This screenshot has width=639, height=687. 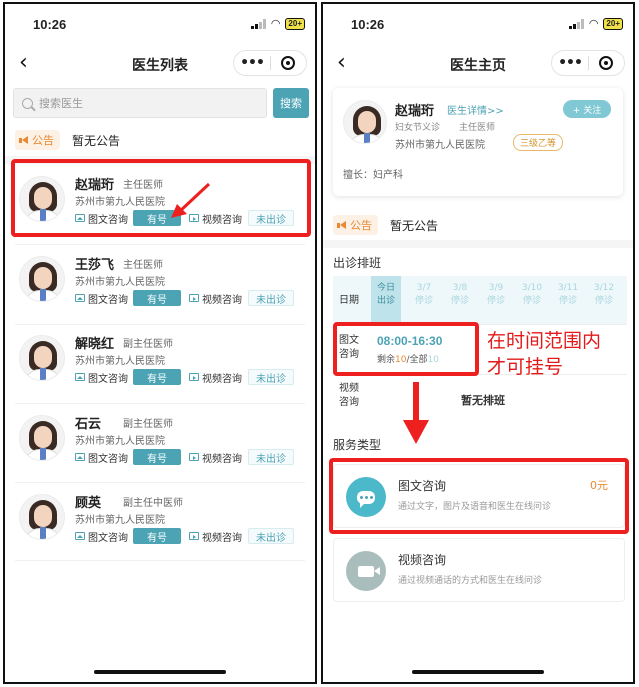 What do you see at coordinates (544, 354) in the screenshot?
I see `annotation-text: 在时间范围内 才可挂号` at bounding box center [544, 354].